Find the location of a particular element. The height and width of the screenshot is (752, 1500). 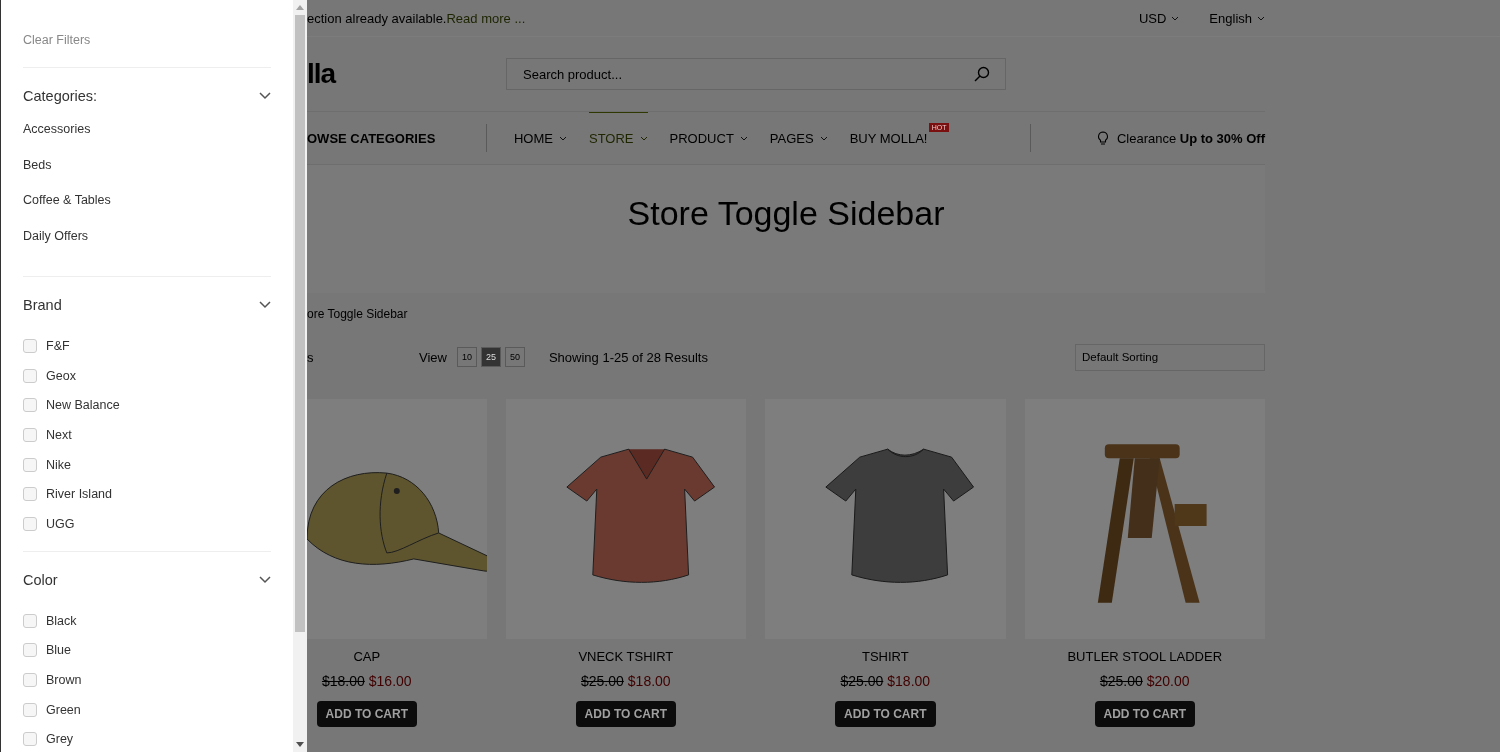

clear-filters-link: Clear Filters is located at coordinates (147, 34).